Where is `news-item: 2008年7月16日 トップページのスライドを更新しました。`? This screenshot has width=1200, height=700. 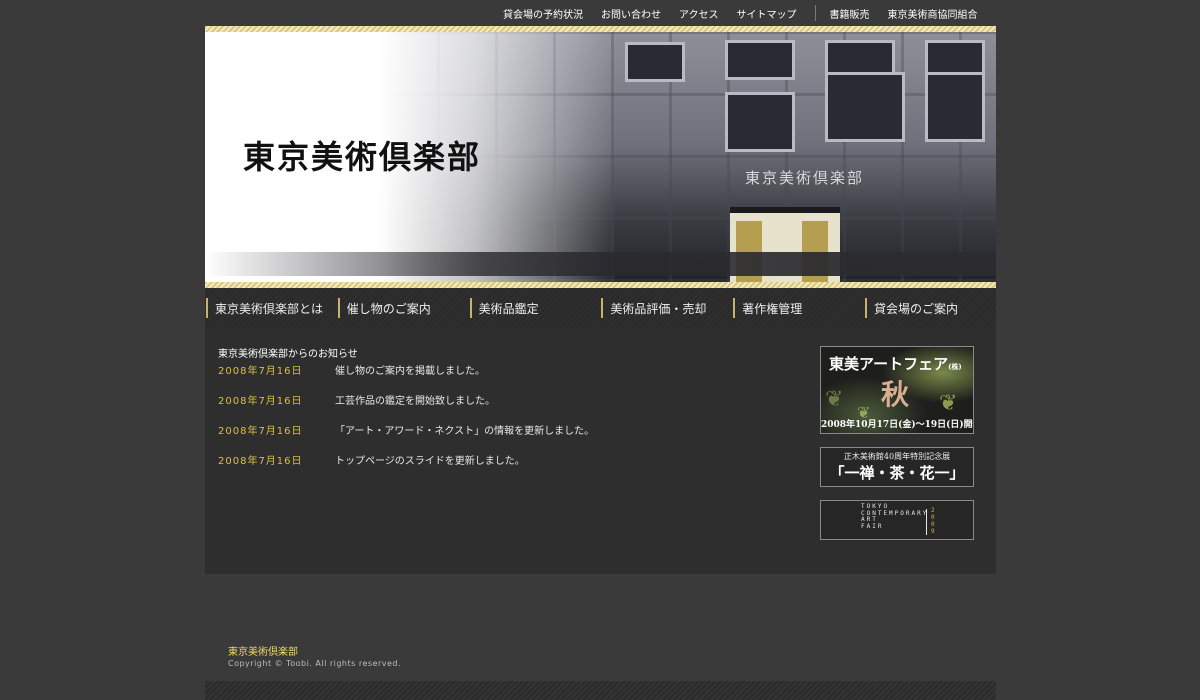
news-item: 2008年7月16日 トップページのスライドを更新しました。 is located at coordinates (406, 467).